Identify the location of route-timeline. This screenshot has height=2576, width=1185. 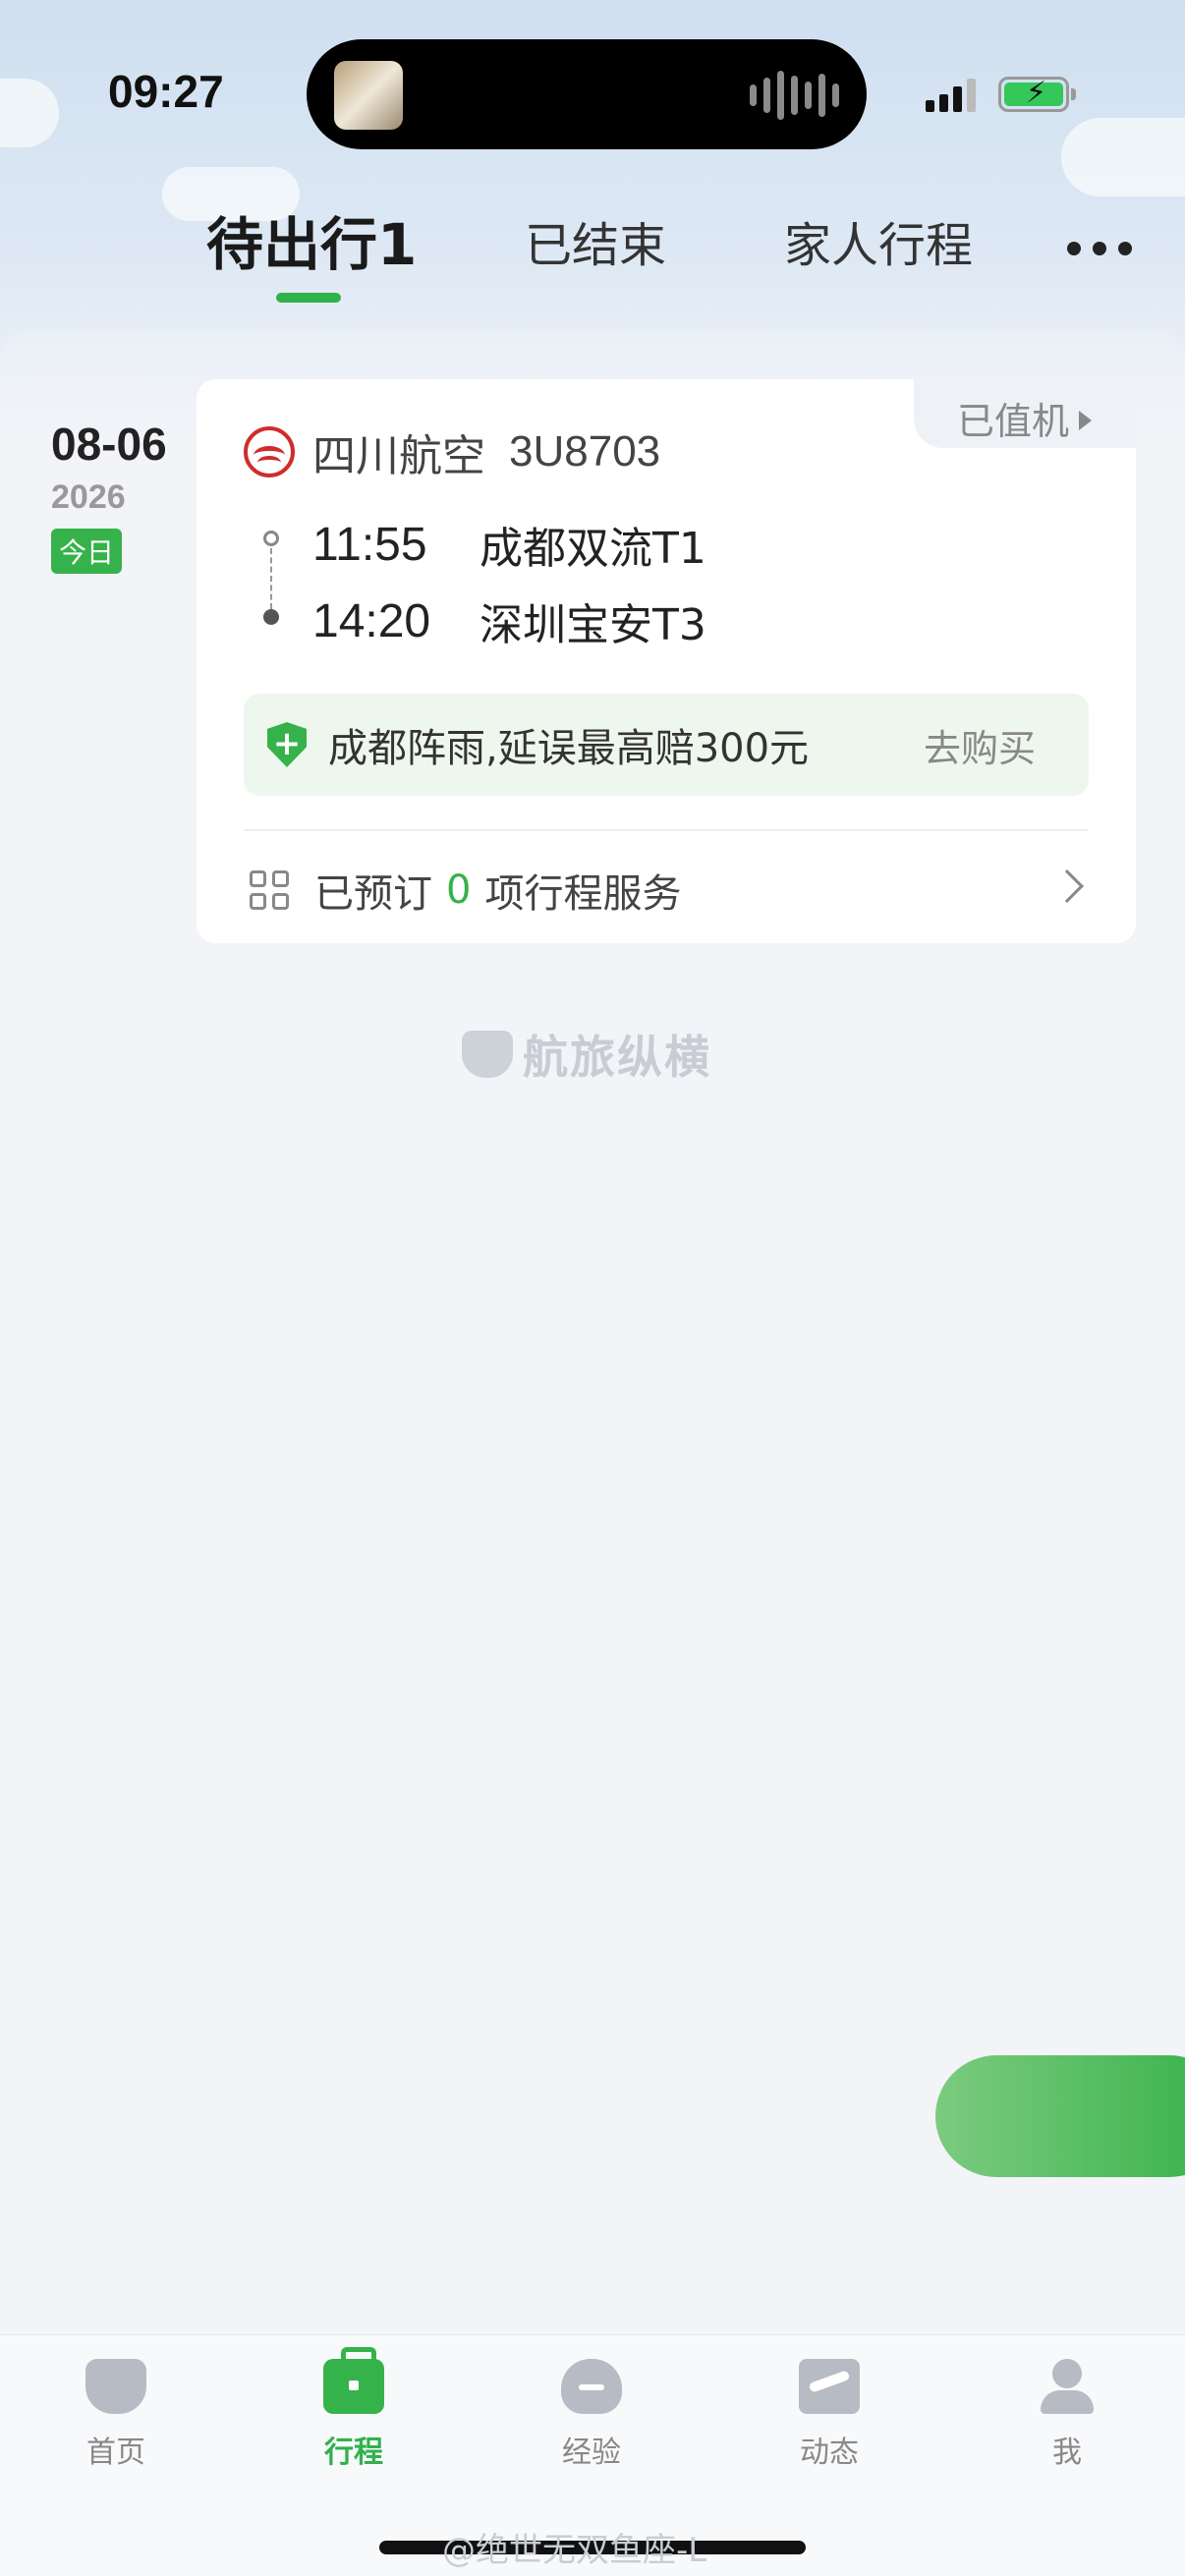
(271, 580).